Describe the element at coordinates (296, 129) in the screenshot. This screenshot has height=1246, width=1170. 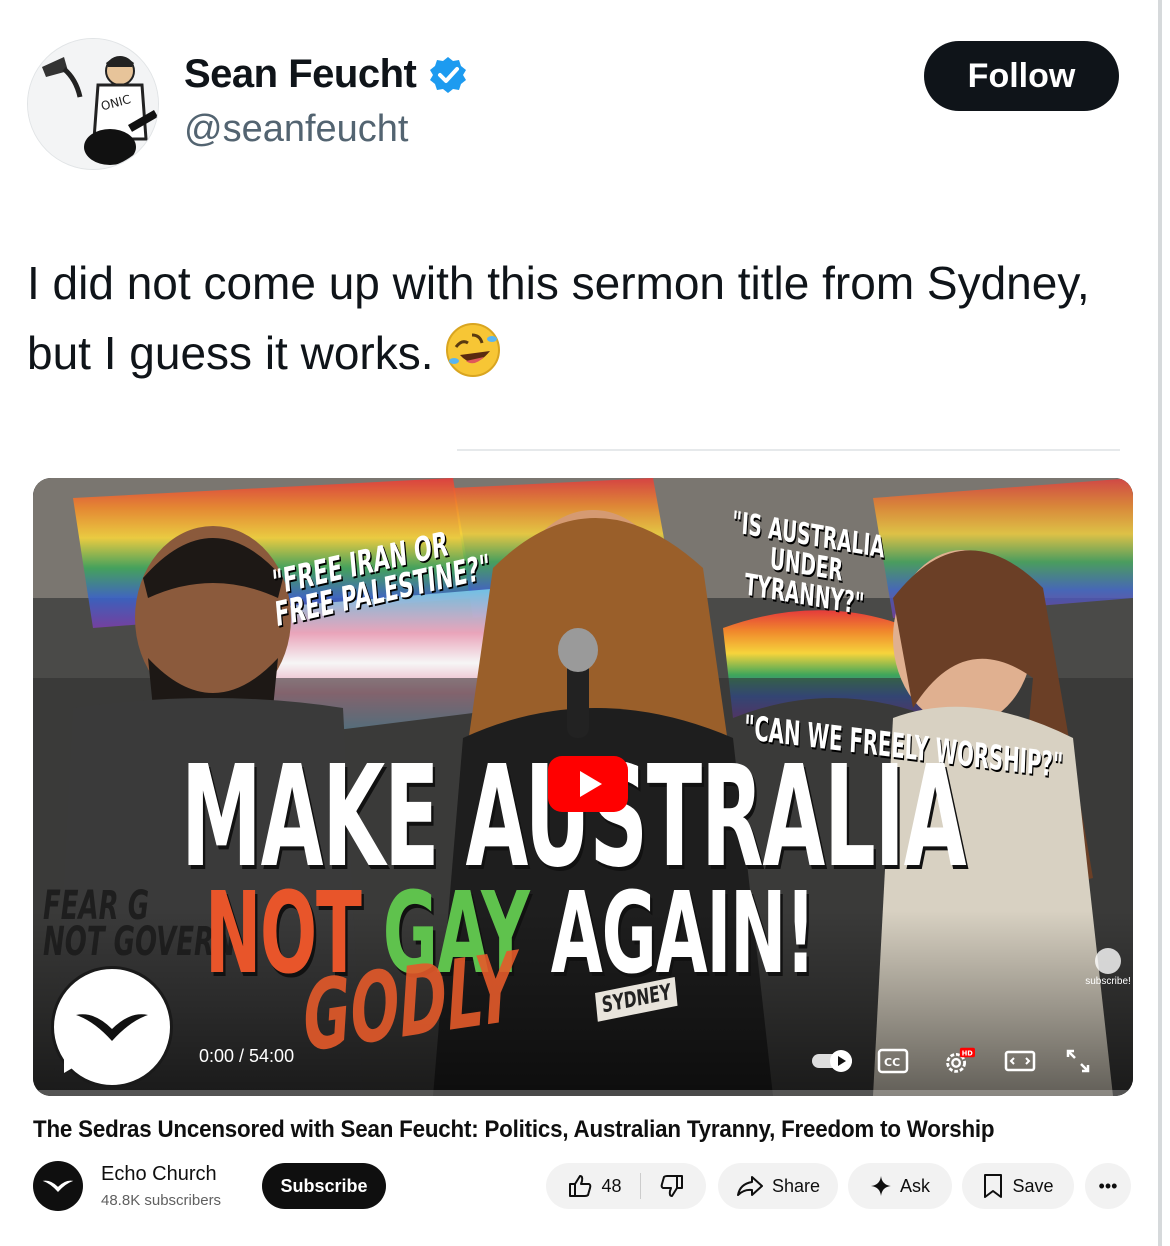
I see `author-handle: @seanfeucht` at that location.